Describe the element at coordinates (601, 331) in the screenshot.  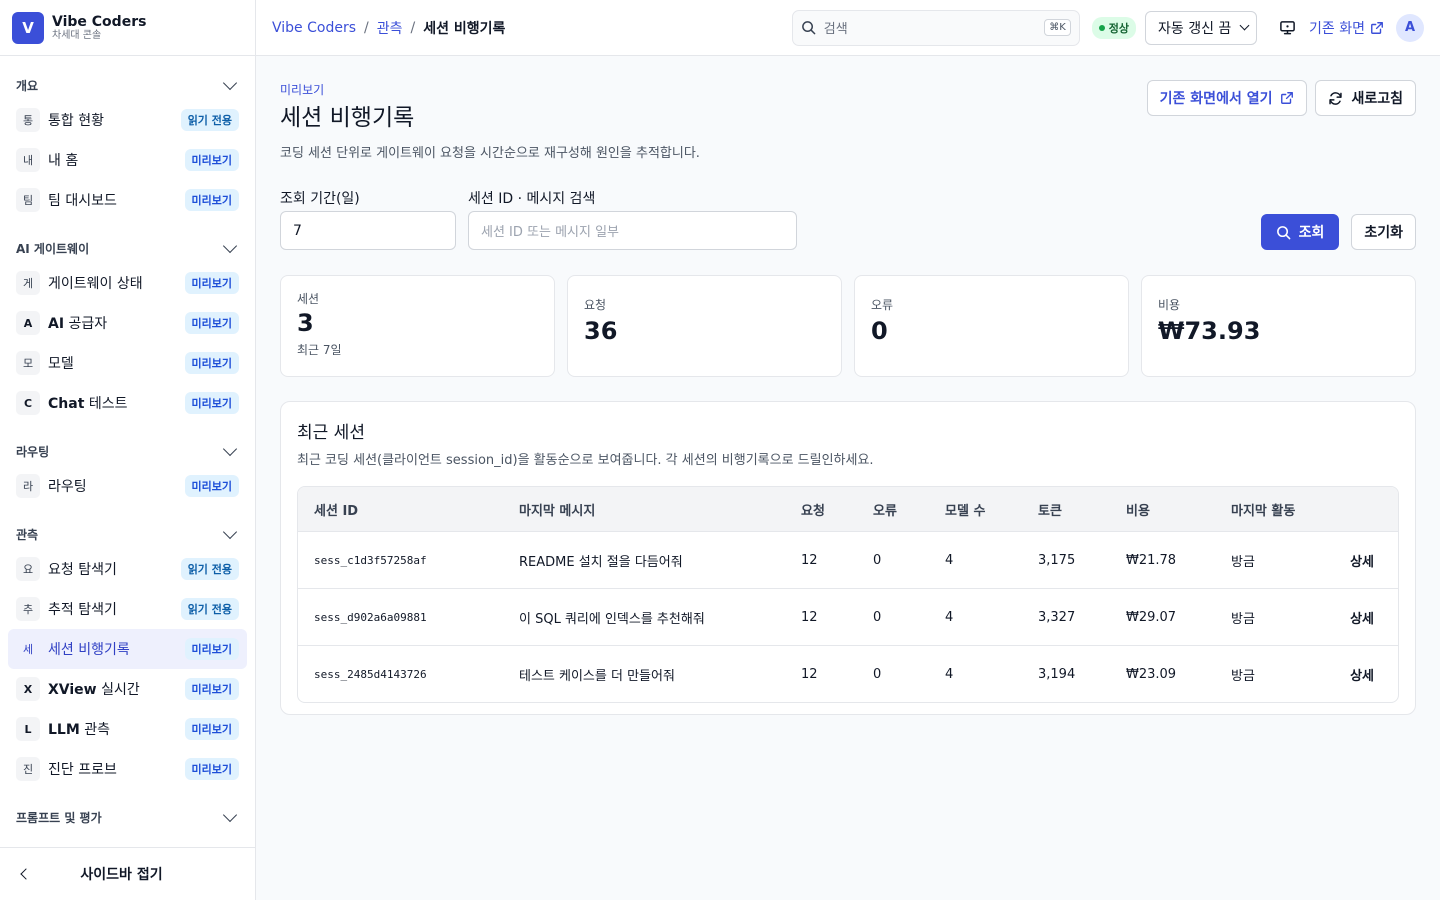
I see `kpi-value: 36` at that location.